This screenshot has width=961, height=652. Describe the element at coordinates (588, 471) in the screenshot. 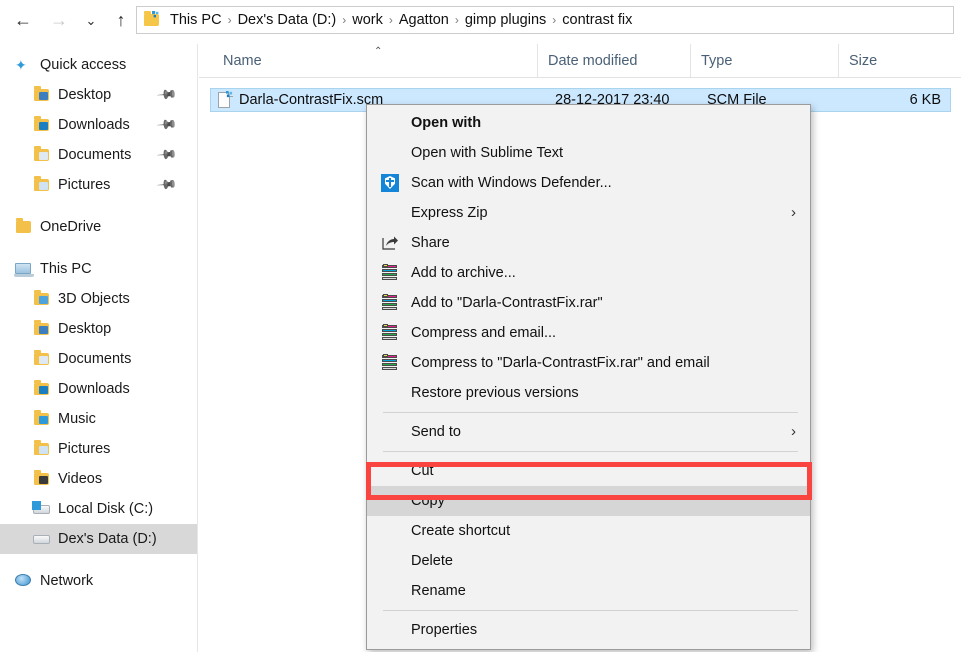

I see `menu-item-cut: Cut` at that location.